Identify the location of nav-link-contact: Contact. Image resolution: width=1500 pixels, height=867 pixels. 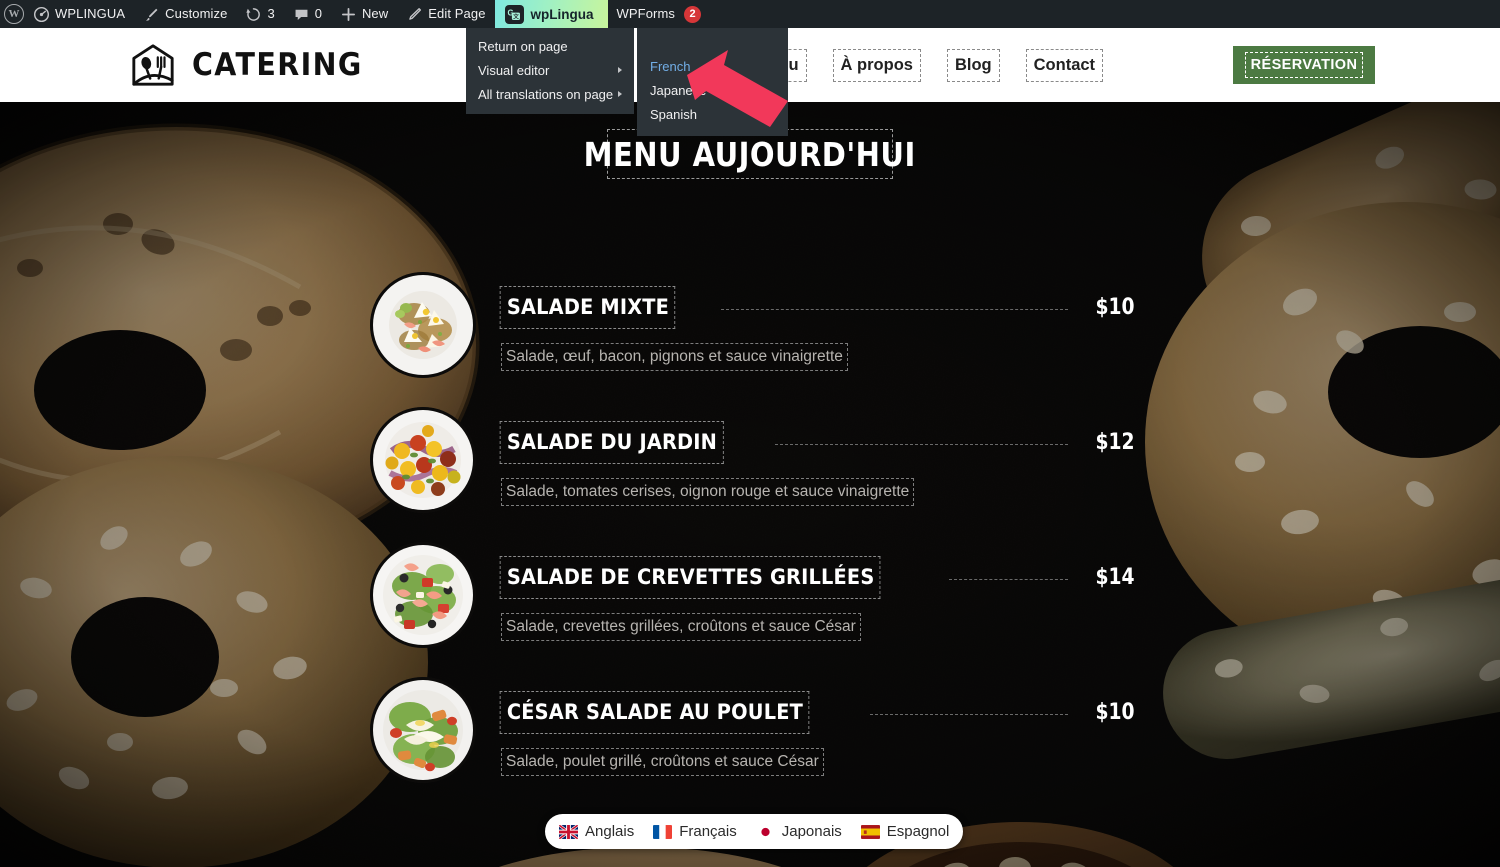
(1064, 65).